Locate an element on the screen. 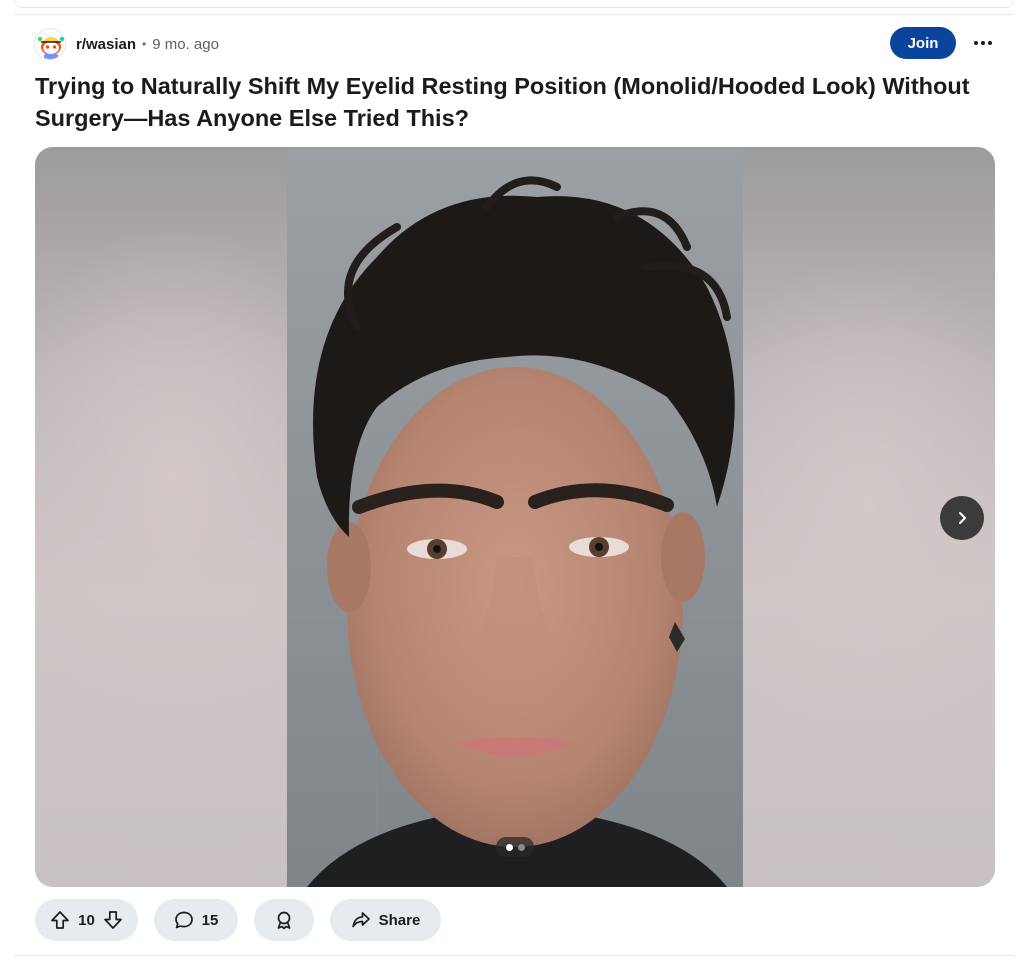 The image size is (1024, 966). pager-dot-active is located at coordinates (509, 847).